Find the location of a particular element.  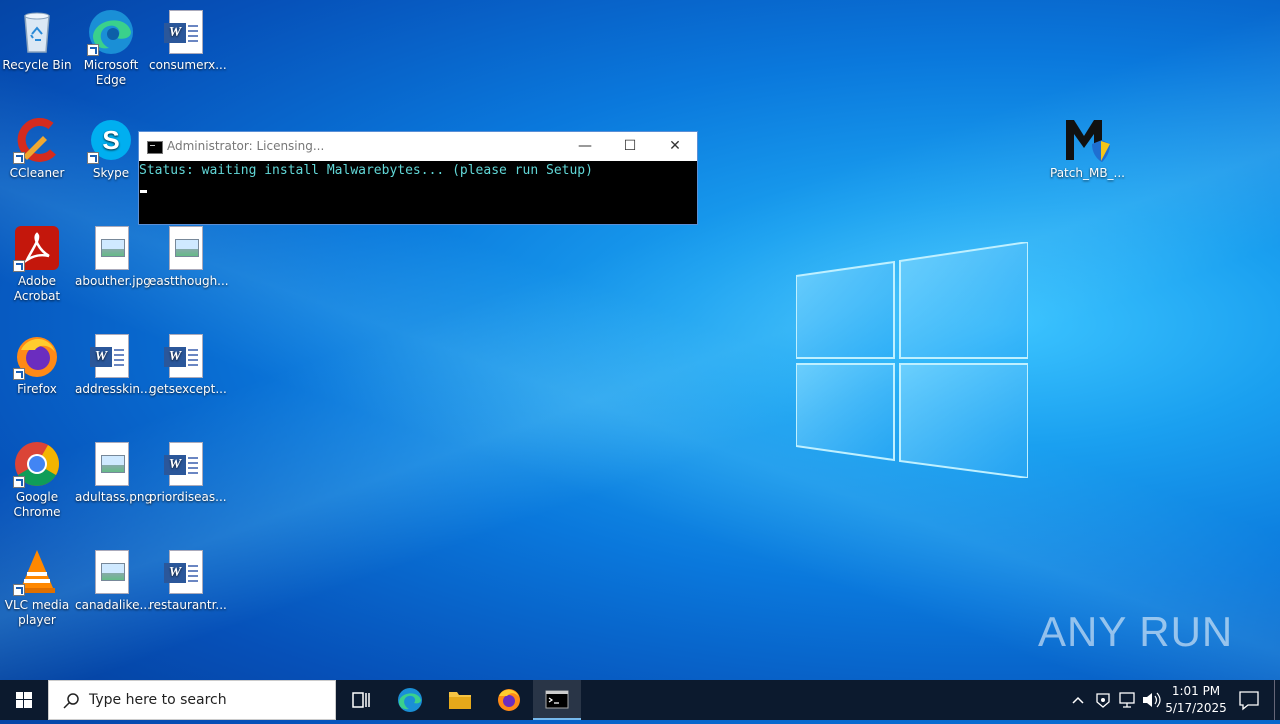

desktop-icon-label: Firefox is located at coordinates (37, 389).